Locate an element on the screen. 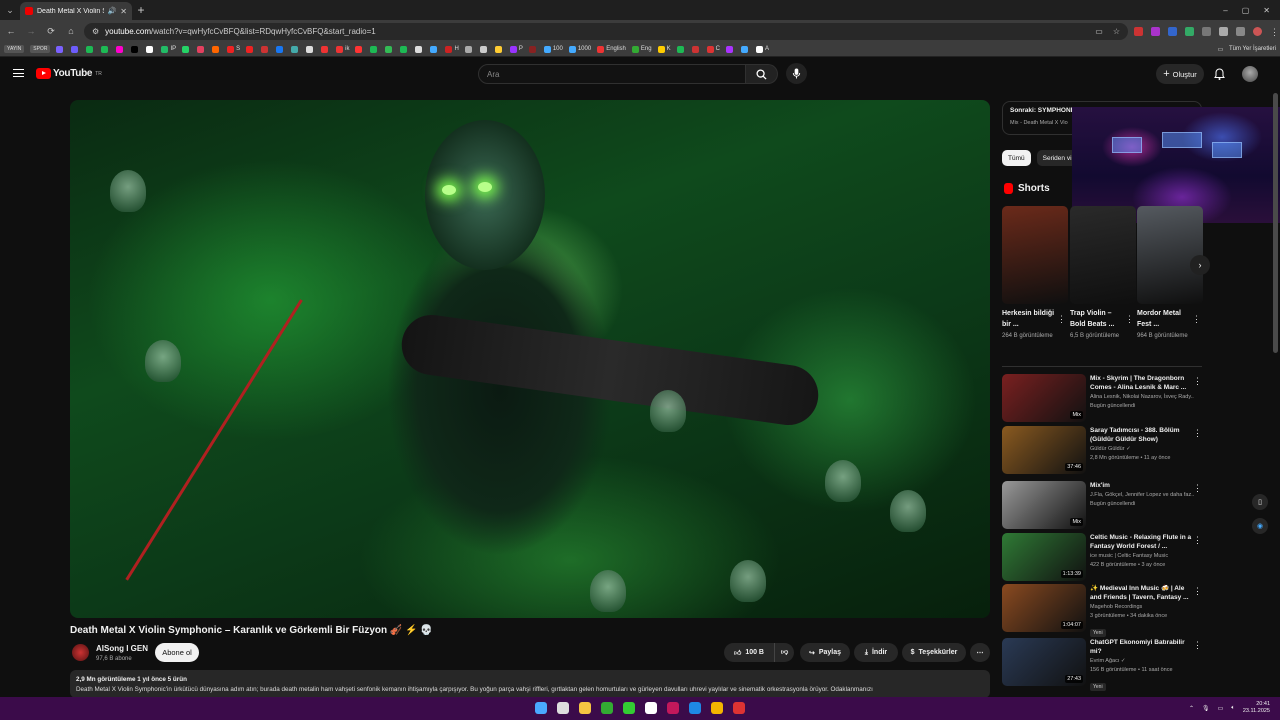  tray-chevron-icon: ⌃ is located at coordinates (1191, 708).